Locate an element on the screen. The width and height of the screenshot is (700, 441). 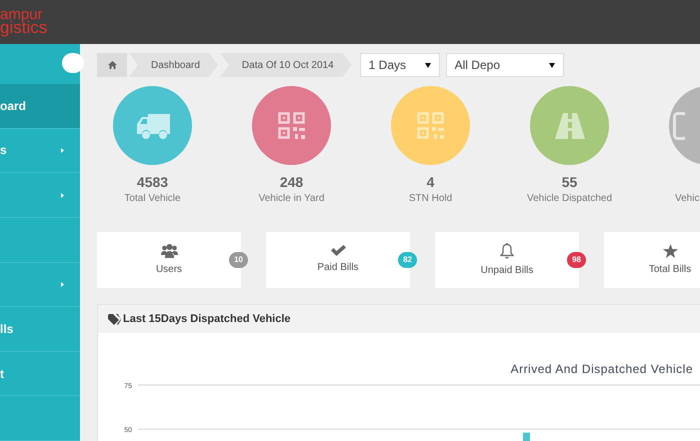
summary-card: Total Bills is located at coordinates (652, 260).